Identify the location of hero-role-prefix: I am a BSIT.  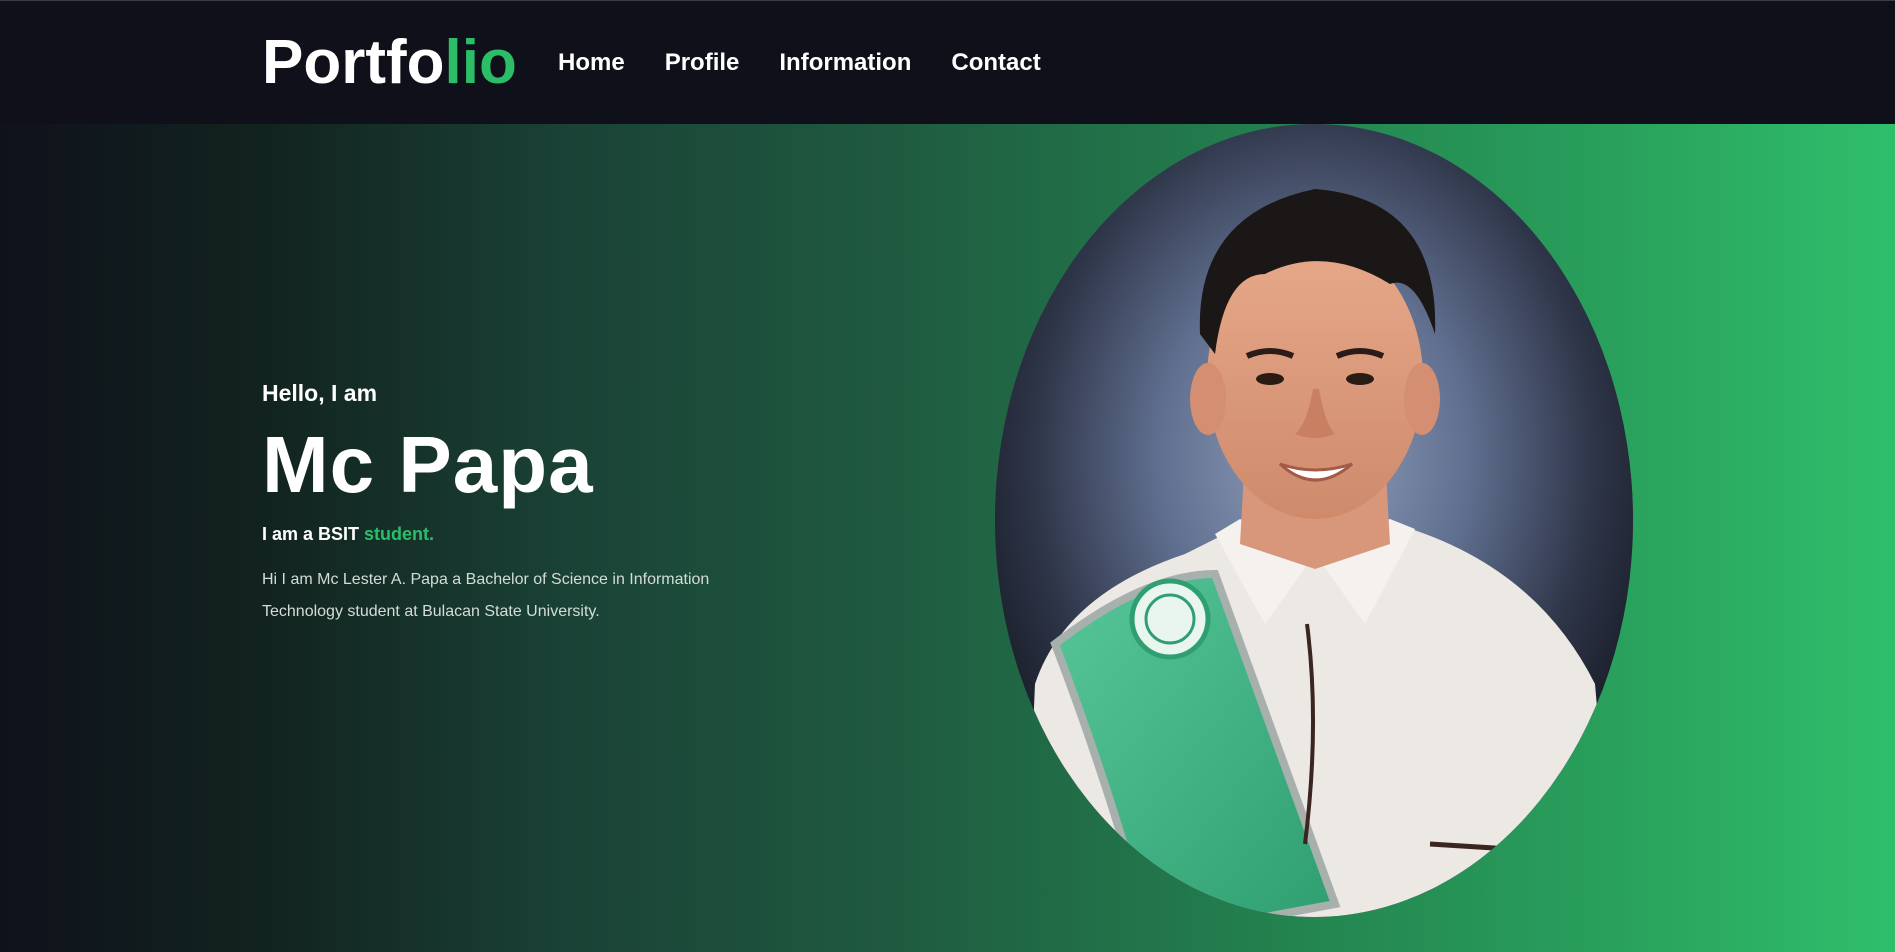
(313, 534).